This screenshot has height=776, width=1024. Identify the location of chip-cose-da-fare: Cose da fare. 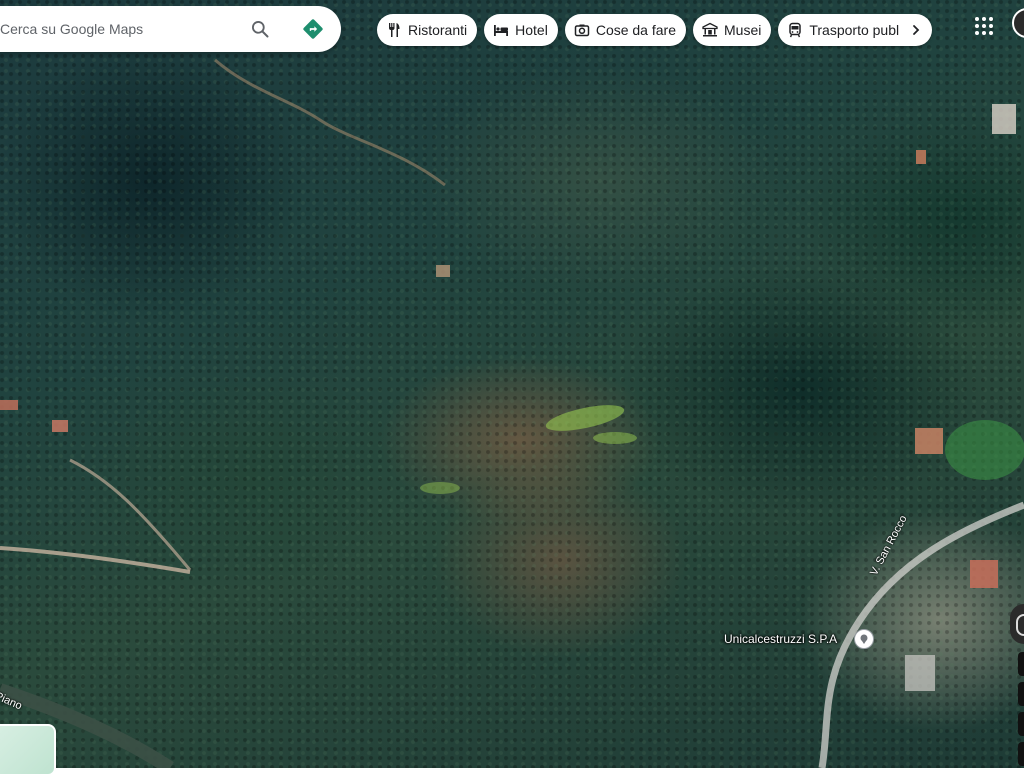
(625, 30).